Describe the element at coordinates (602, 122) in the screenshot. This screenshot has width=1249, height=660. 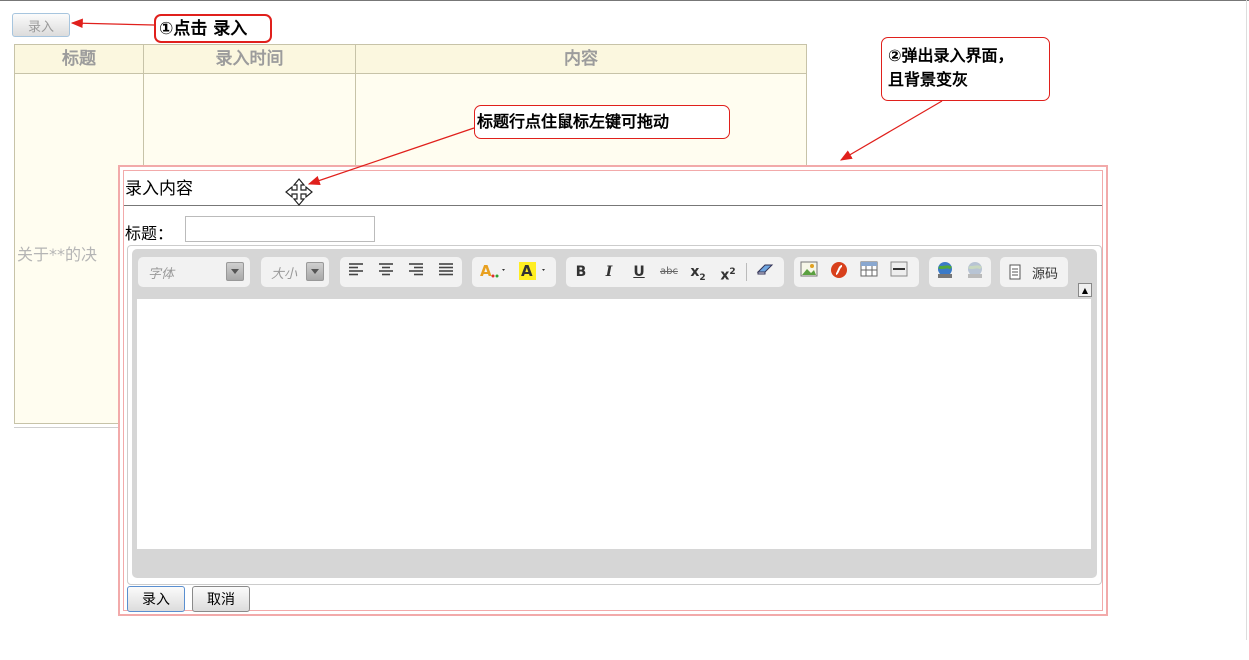
I see `callout-drag-hint: 标题行点住鼠标左键可拖动` at that location.